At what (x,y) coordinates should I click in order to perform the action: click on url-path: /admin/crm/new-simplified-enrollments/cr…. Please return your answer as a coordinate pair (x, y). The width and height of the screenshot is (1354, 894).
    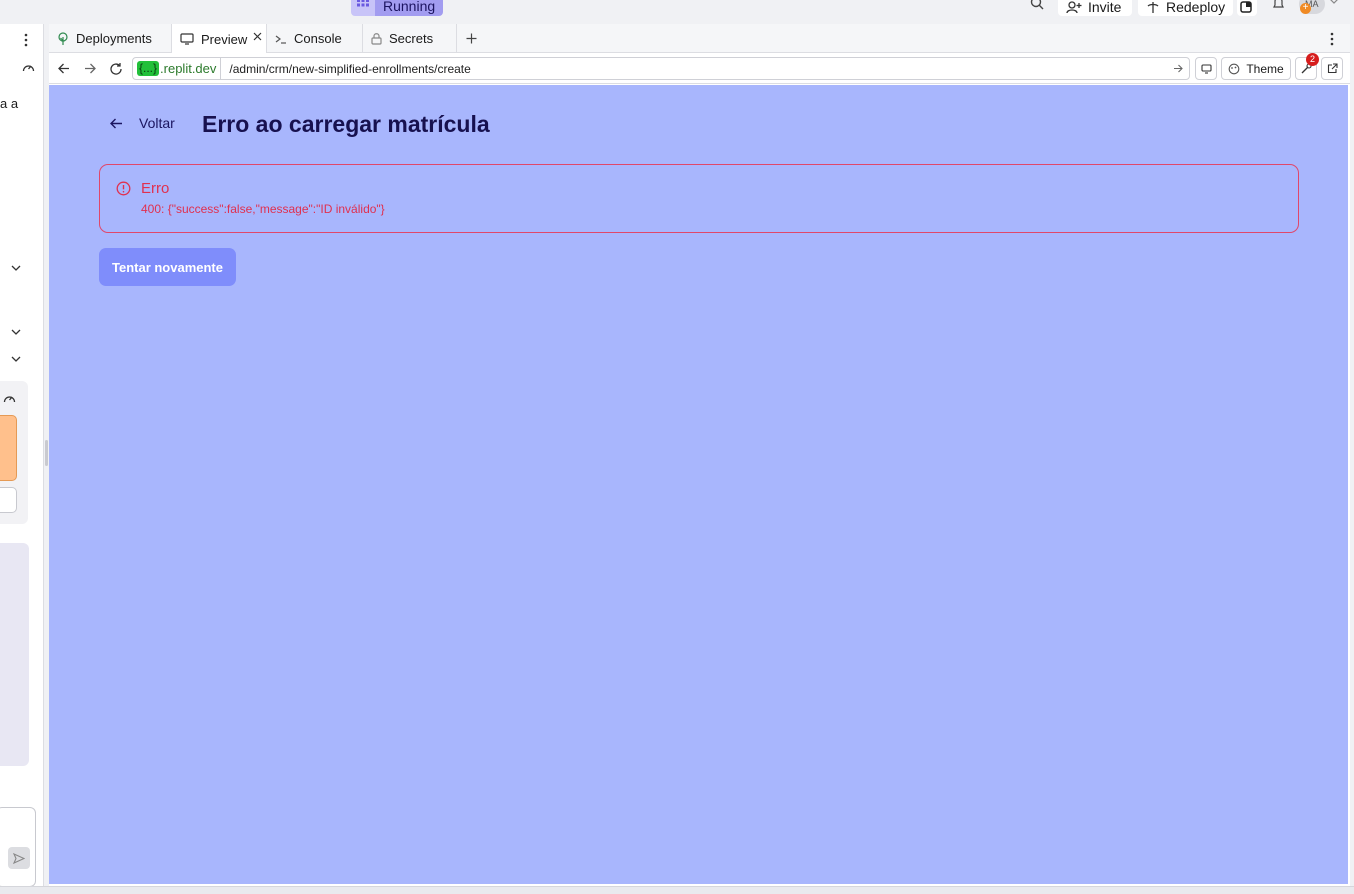
    Looking at the image, I should click on (350, 68).